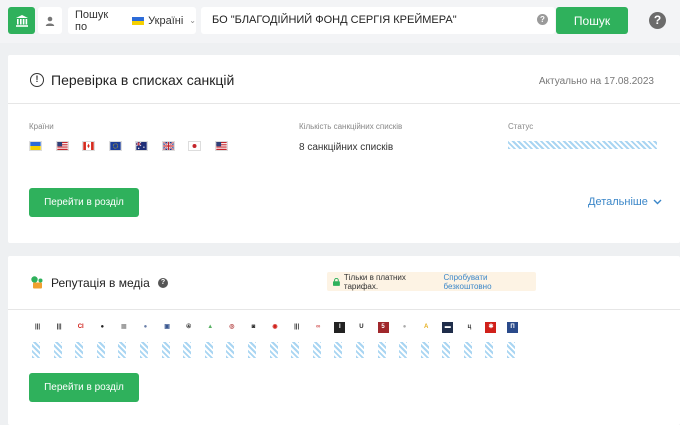 Image resolution: width=680 pixels, height=425 pixels. Describe the element at coordinates (448, 327) in the screenshot. I see `media-source-logo-icon: ▬` at that location.